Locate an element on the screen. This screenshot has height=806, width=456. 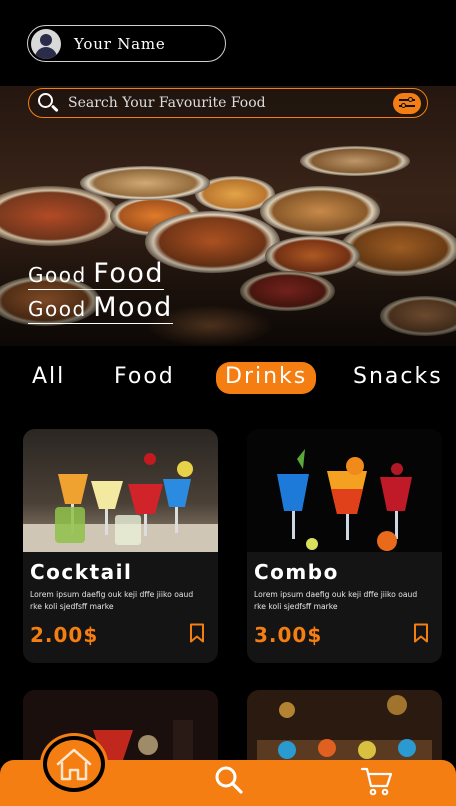
cocktail-image is located at coordinates (120, 490).